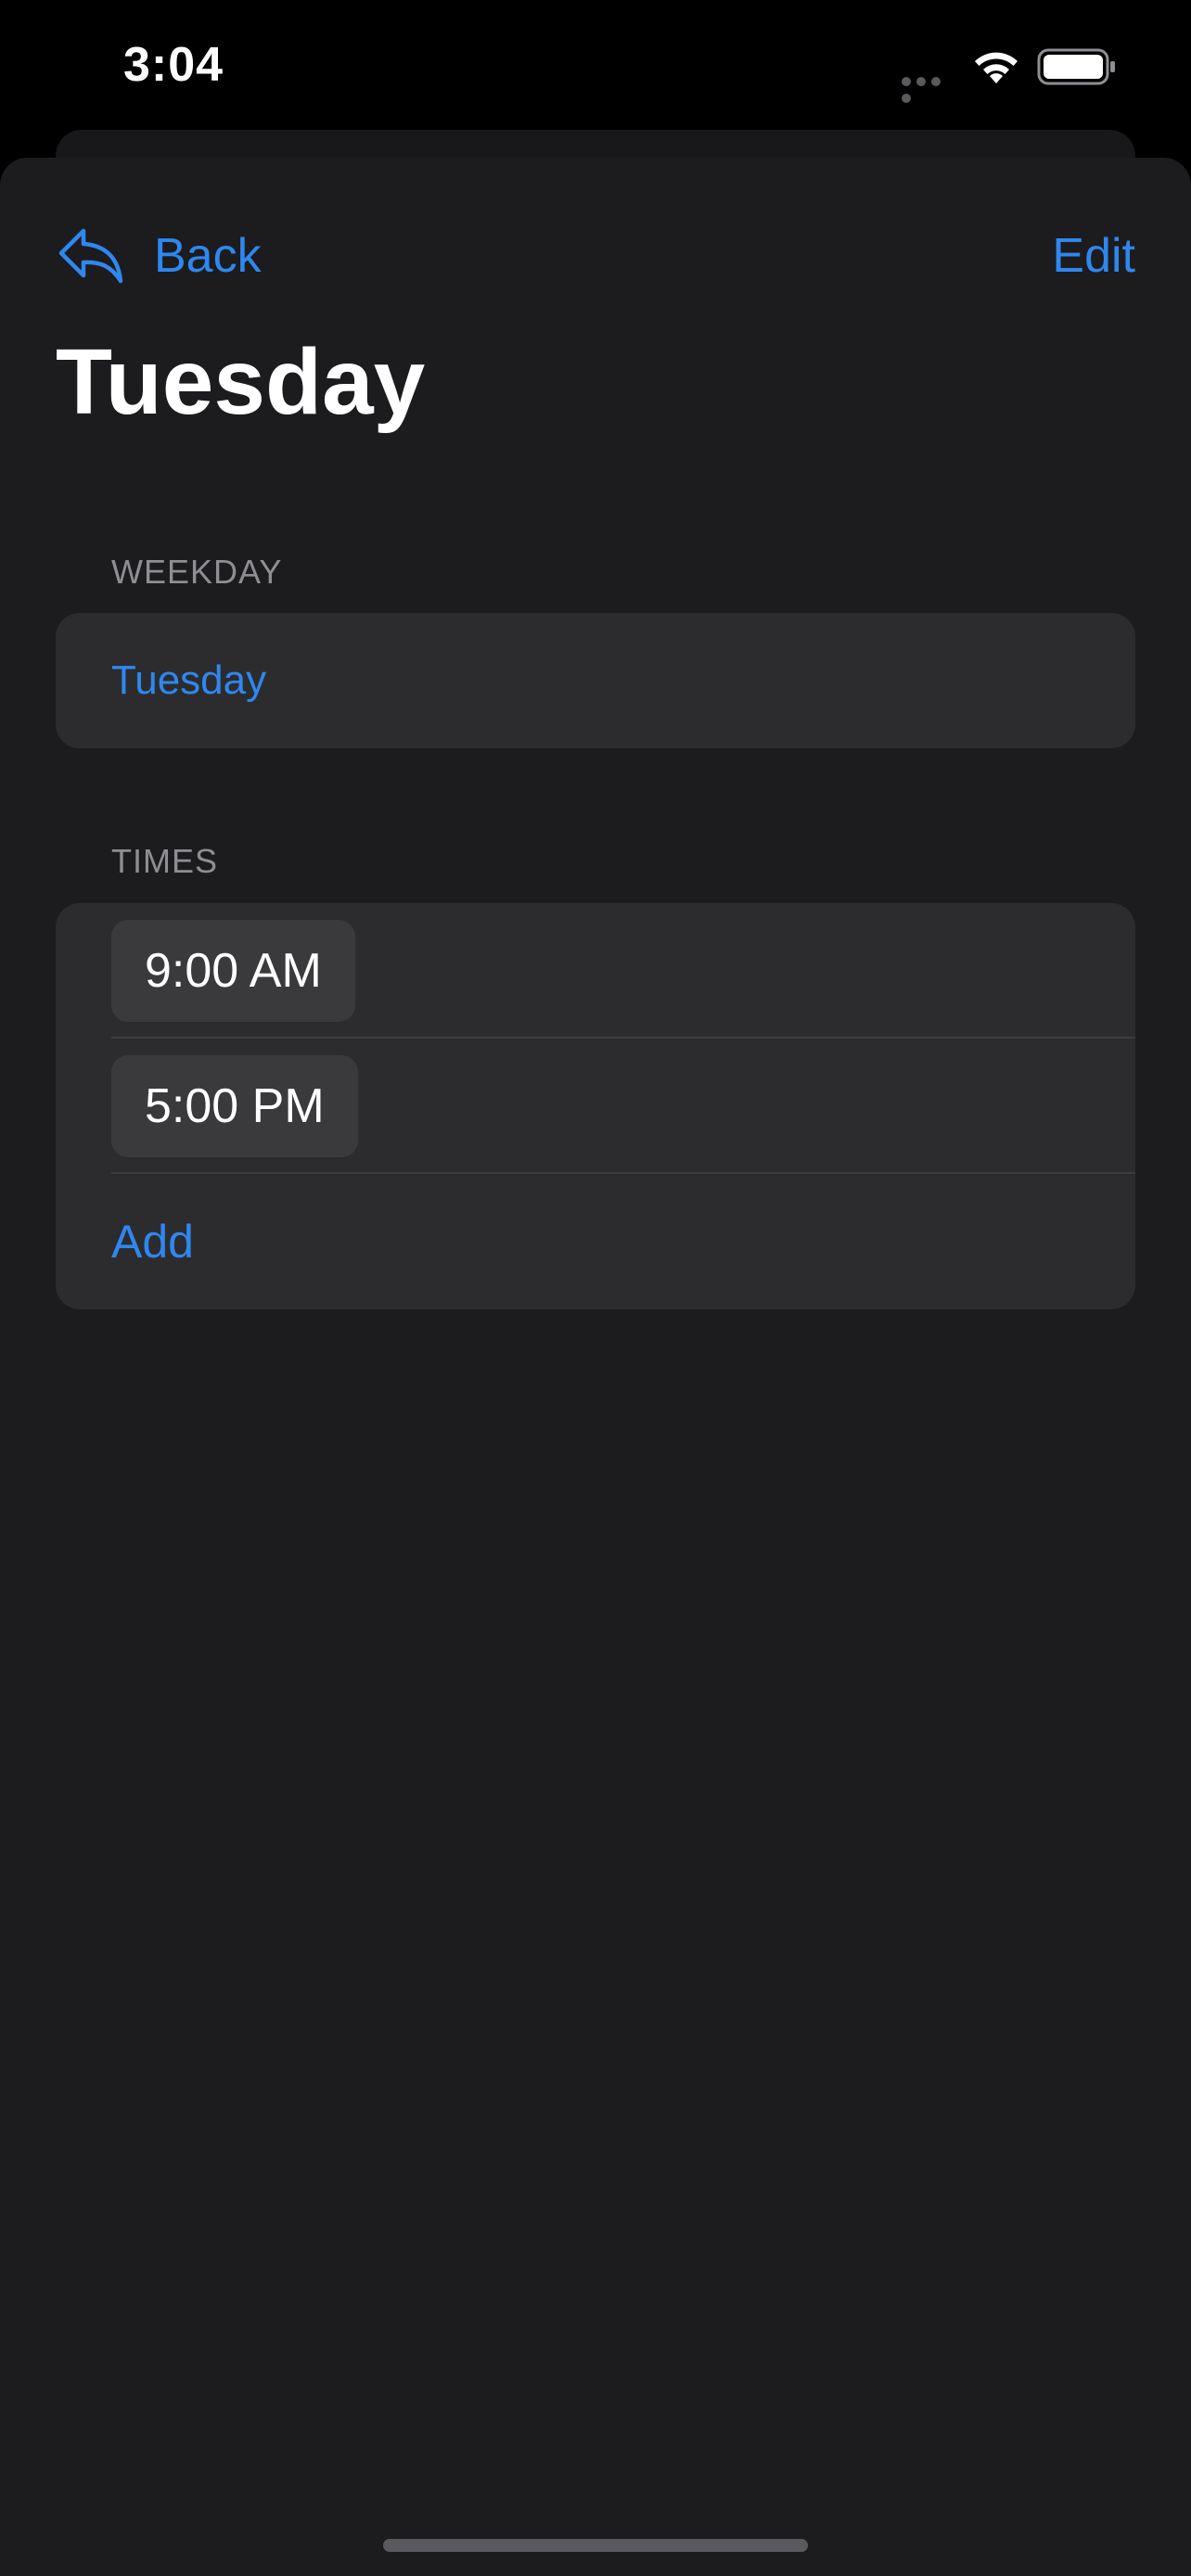 Image resolution: width=1191 pixels, height=2576 pixels. What do you see at coordinates (241, 382) in the screenshot?
I see `page-title: Tuesday` at bounding box center [241, 382].